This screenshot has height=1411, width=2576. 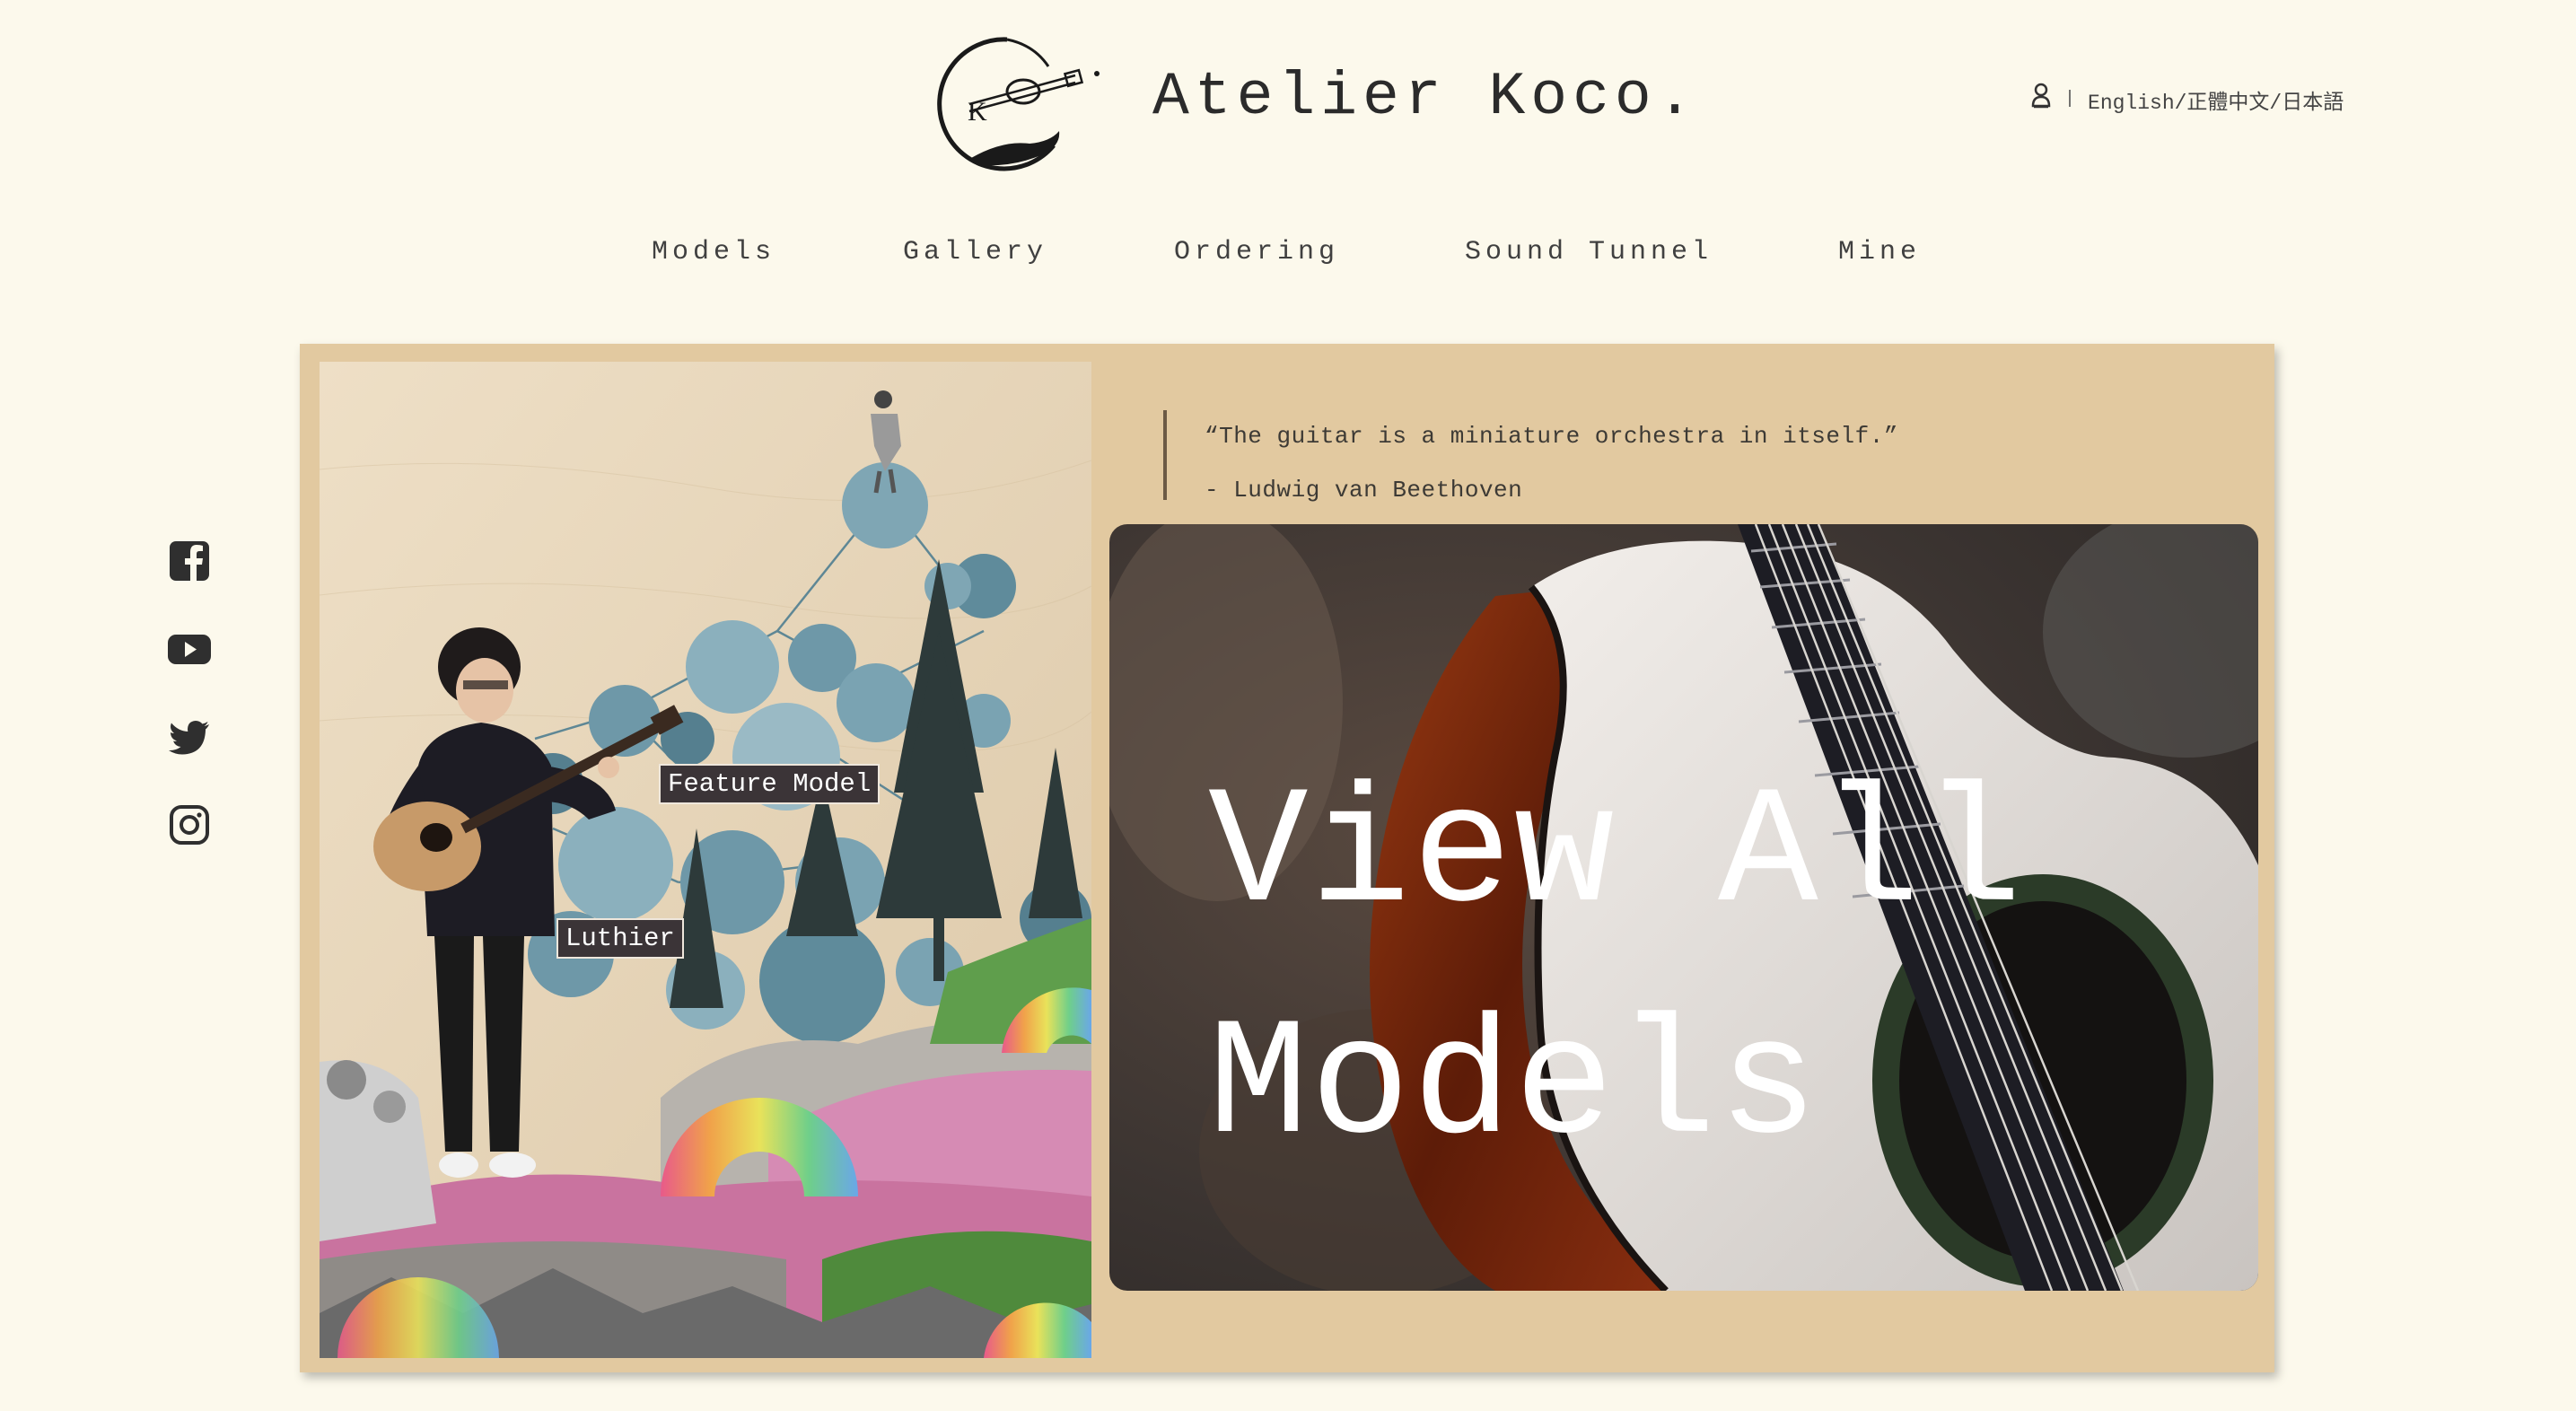 I want to click on site-logo: K, so click(x=1012, y=102).